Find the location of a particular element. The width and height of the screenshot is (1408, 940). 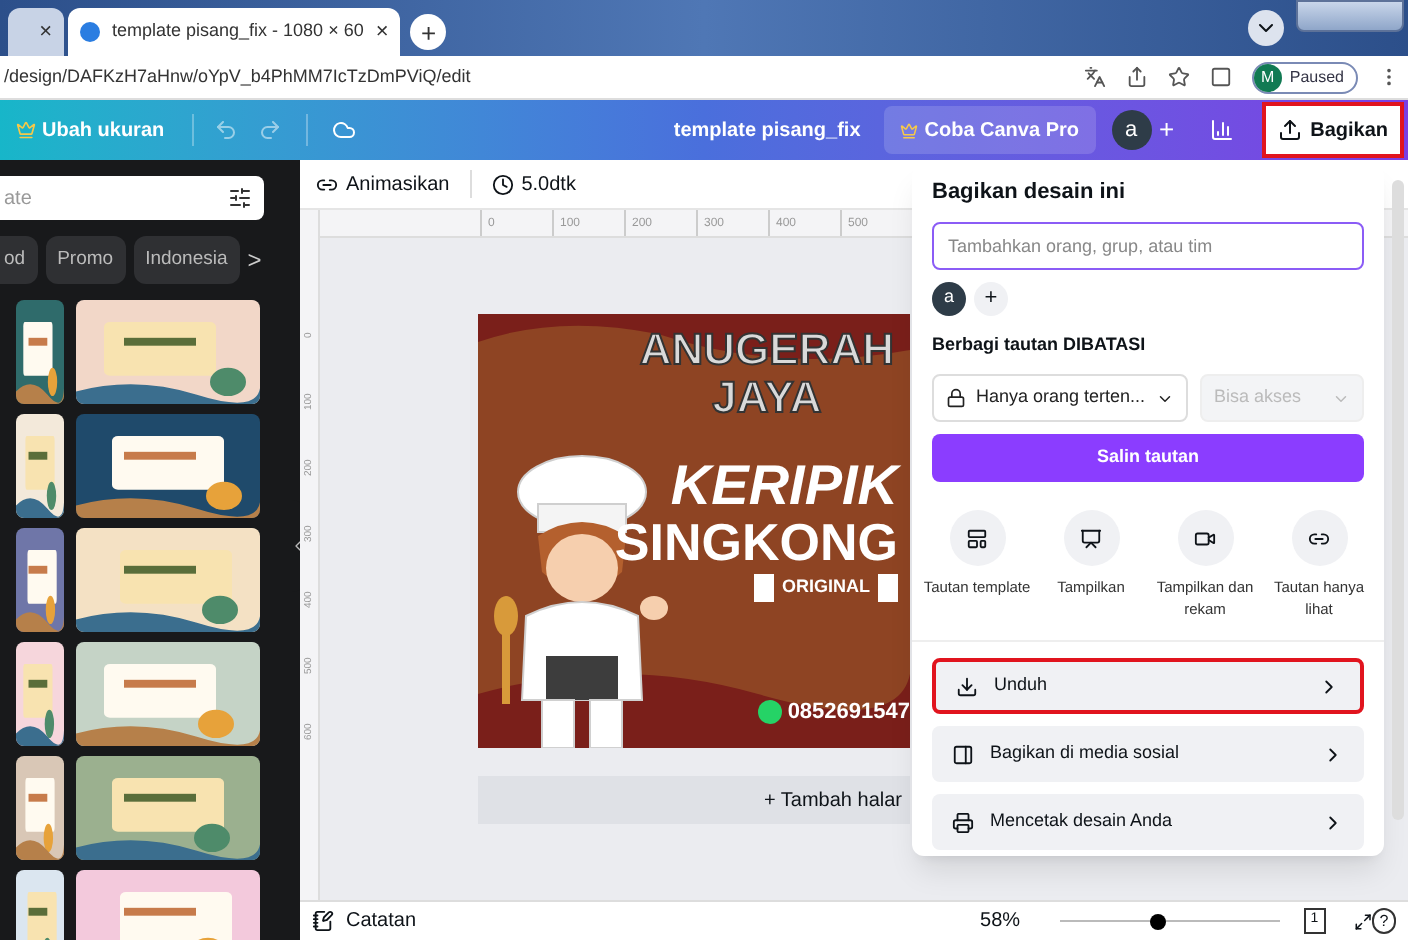

brand-text: ANUGERAH is located at coordinates (766, 350).